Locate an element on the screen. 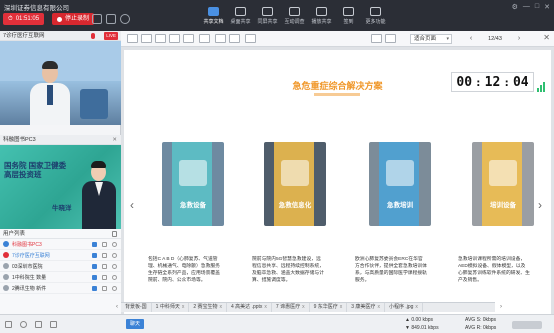 The image size is (554, 333). document-tab: 3 康美医疗 x is located at coordinates (366, 307).